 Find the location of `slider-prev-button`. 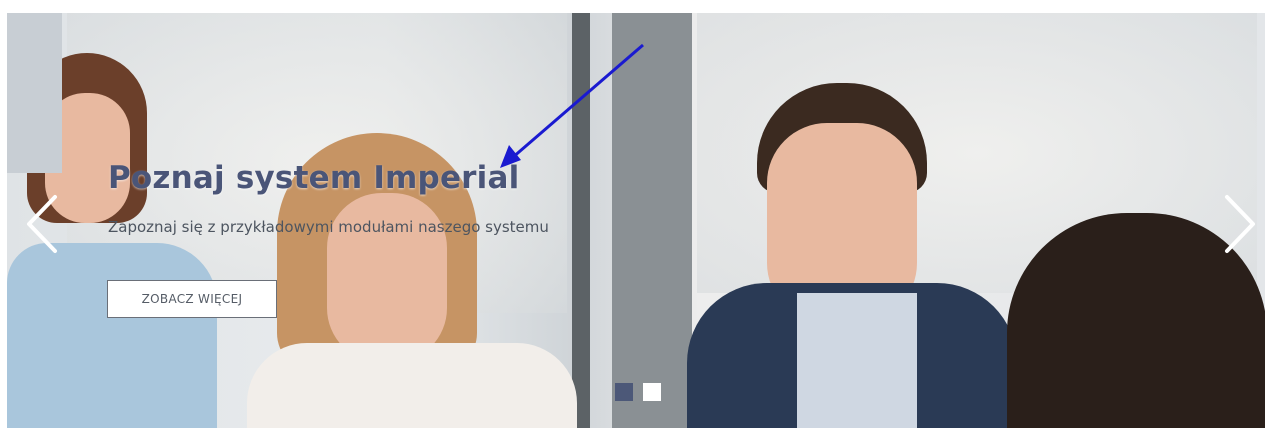

slider-prev-button is located at coordinates (43, 224).